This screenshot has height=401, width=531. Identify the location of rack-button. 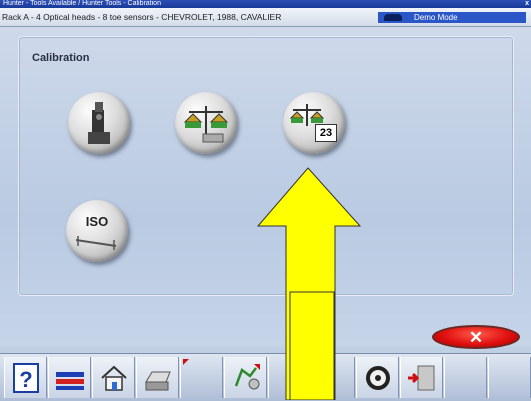
(69, 377).